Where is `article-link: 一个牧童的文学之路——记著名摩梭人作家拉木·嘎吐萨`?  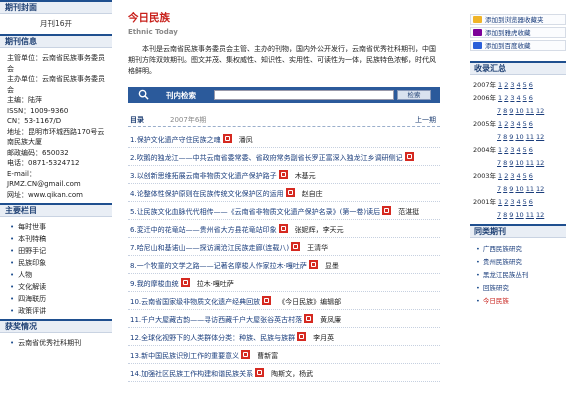
article-link: 一个牧童的文学之路——记著名摩梭人作家拉木·嘎吐萨 is located at coordinates (222, 266).